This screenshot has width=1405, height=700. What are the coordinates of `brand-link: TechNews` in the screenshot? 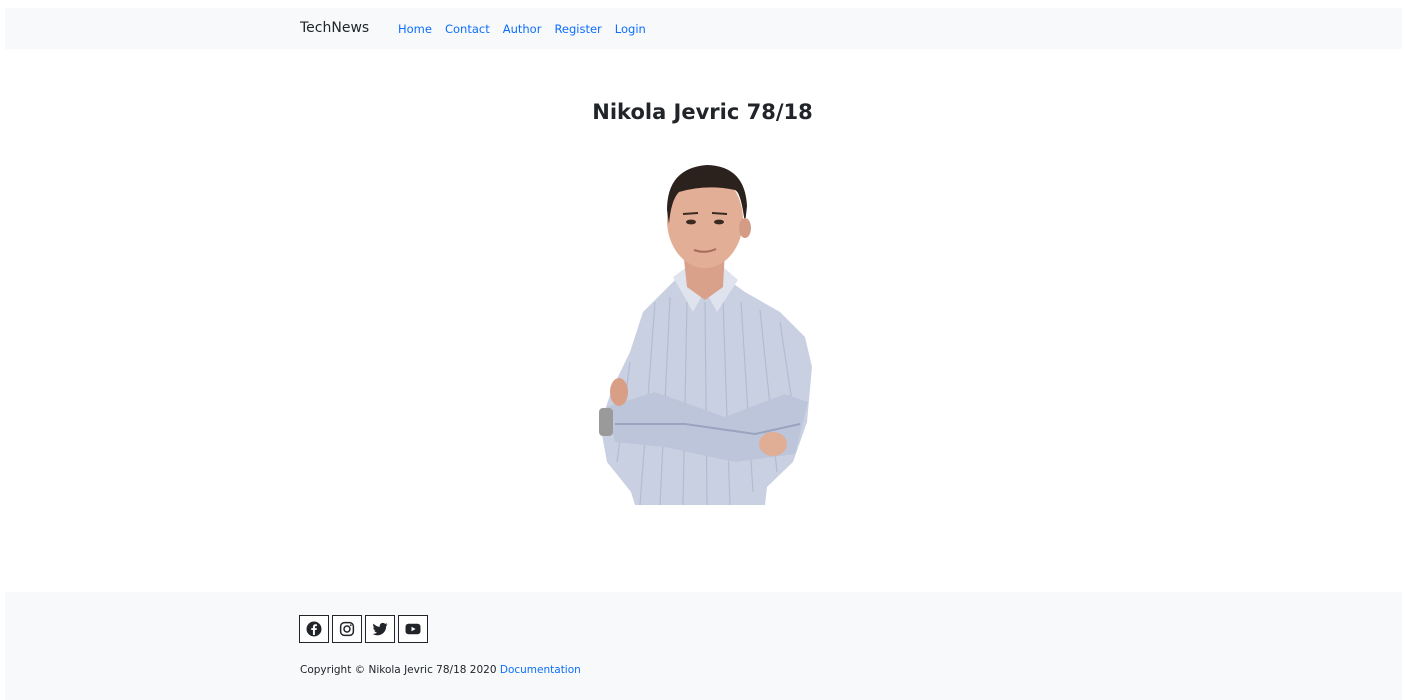 It's located at (334, 28).